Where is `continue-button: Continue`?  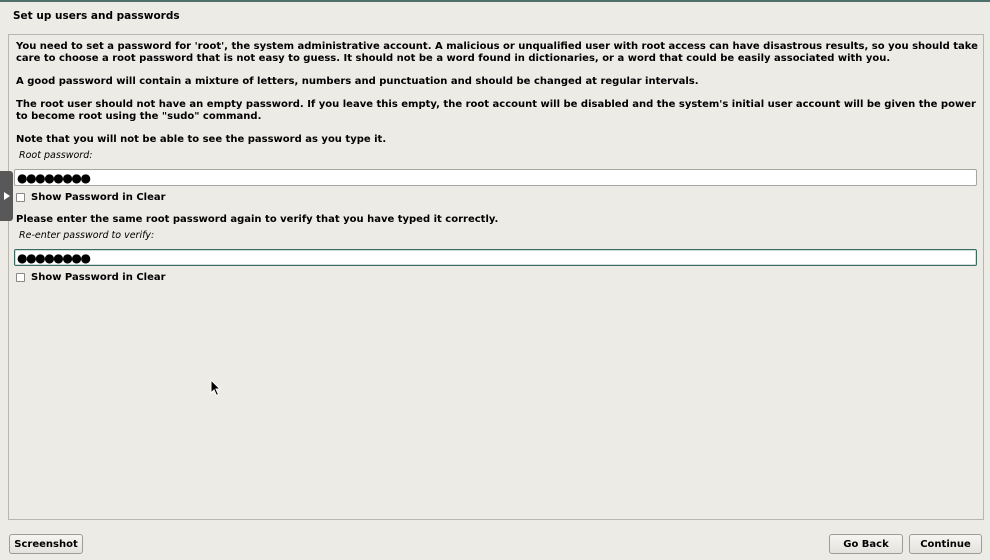 continue-button: Continue is located at coordinates (945, 544).